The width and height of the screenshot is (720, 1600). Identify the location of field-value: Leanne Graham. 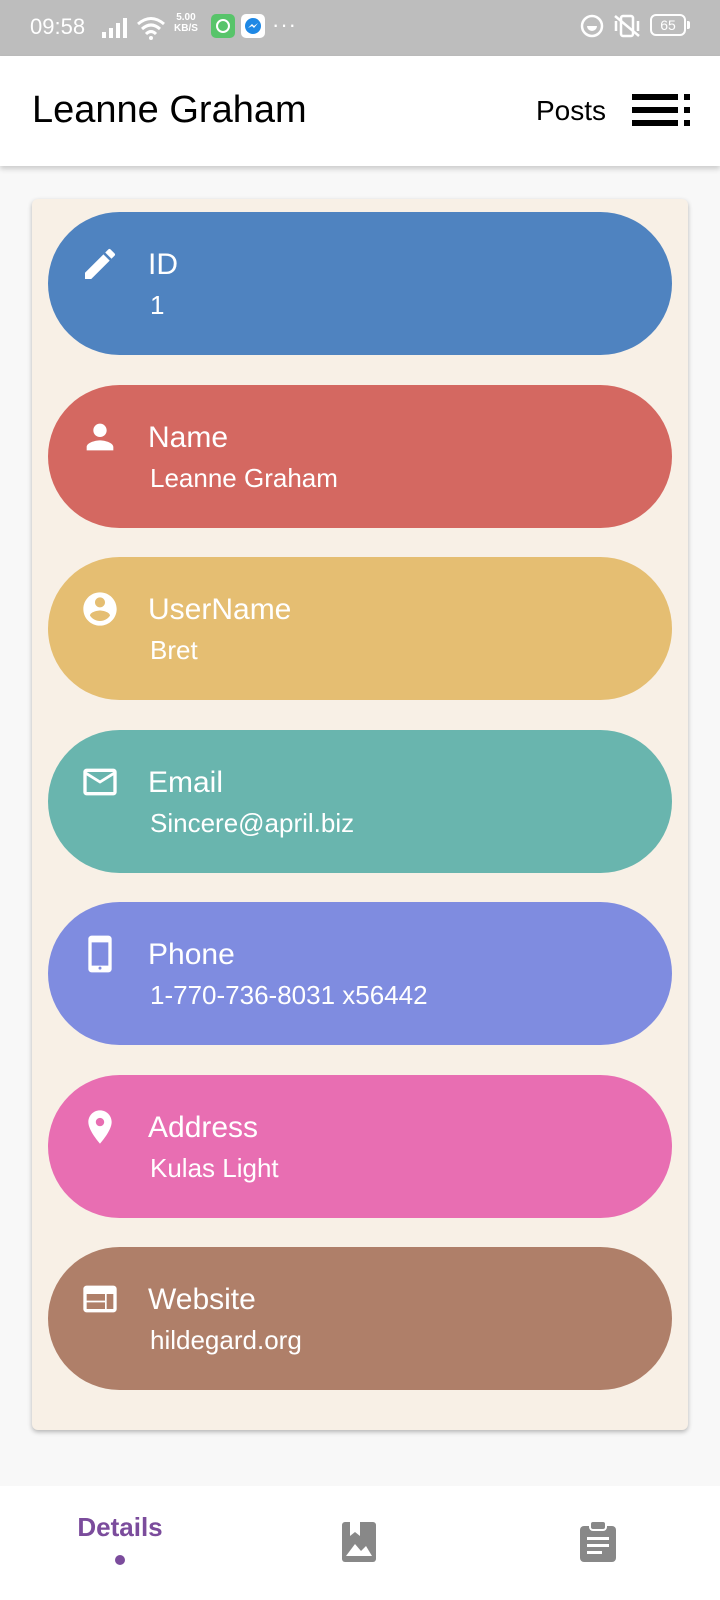
(244, 478).